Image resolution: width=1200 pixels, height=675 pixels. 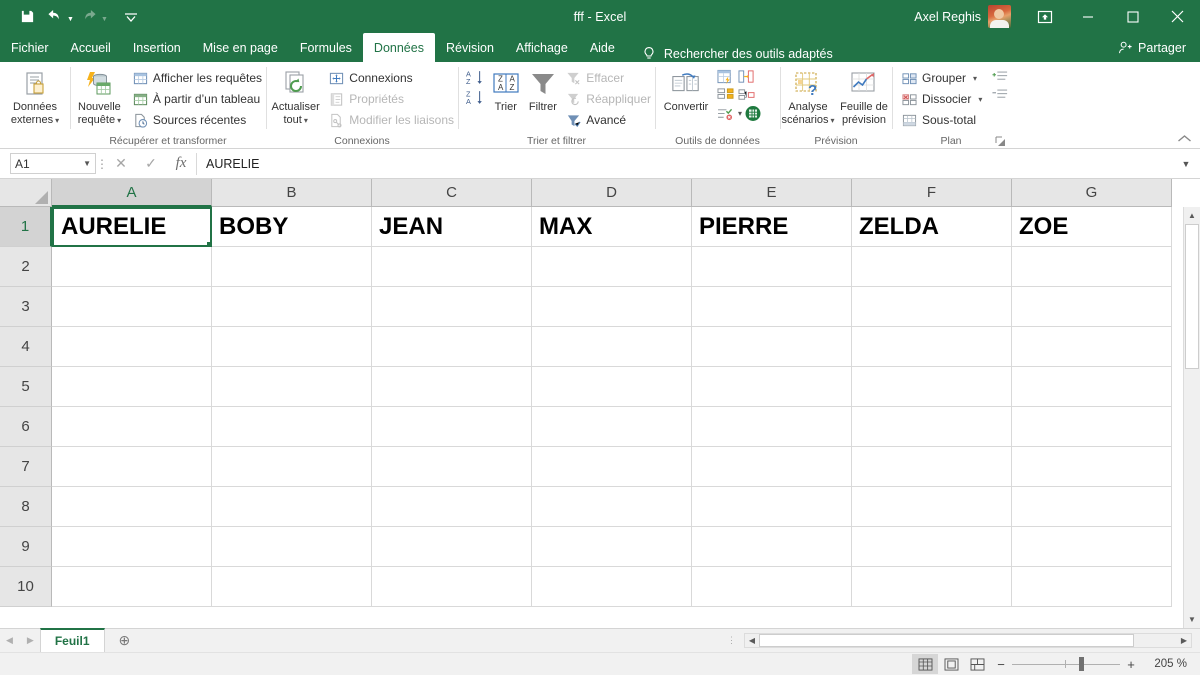 I want to click on cell-f1: ZELDA, so click(x=932, y=227).